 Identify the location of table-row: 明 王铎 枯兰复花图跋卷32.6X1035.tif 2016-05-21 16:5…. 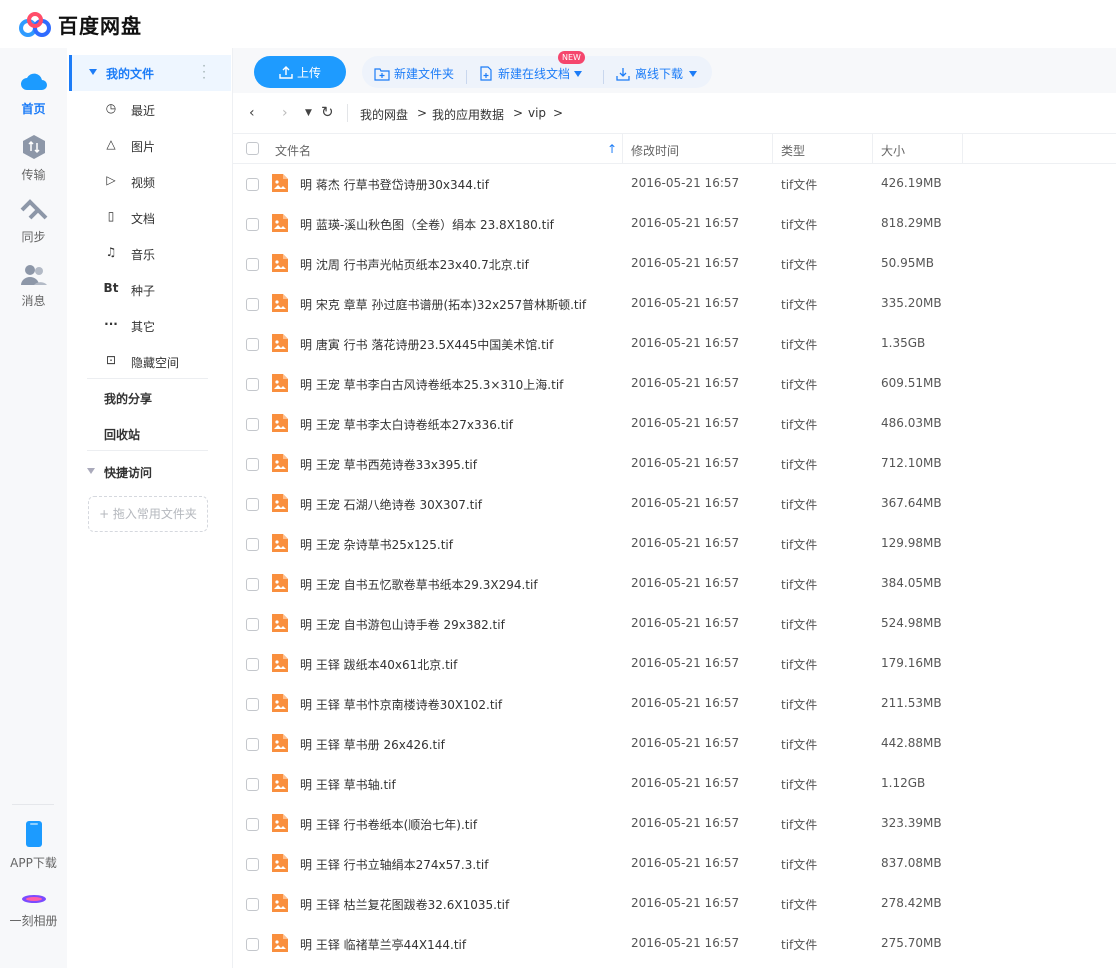
(674, 904).